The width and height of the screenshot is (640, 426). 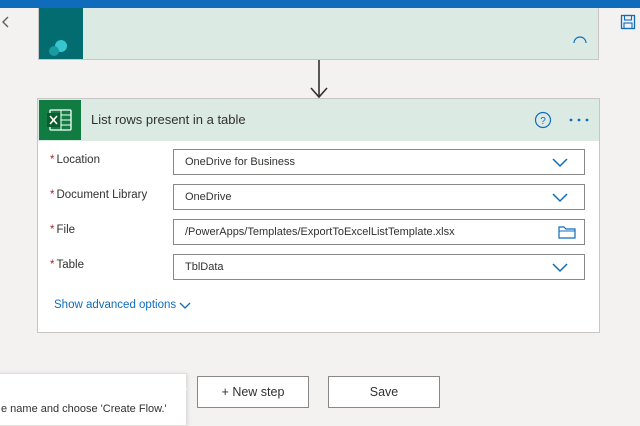 What do you see at coordinates (318, 120) in the screenshot?
I see `step-header: List rows present in a table ?` at bounding box center [318, 120].